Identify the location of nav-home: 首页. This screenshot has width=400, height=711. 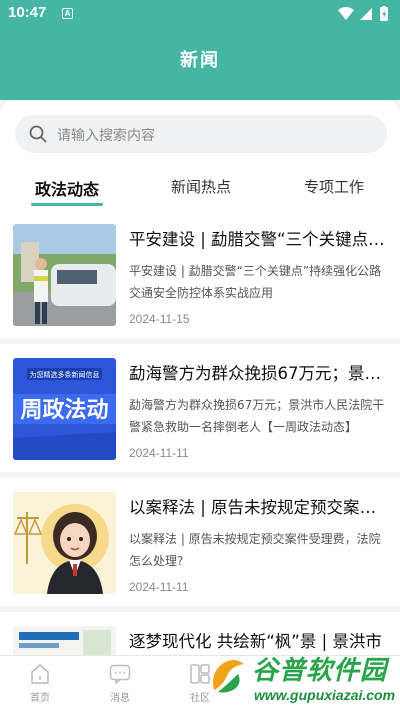
(40, 683).